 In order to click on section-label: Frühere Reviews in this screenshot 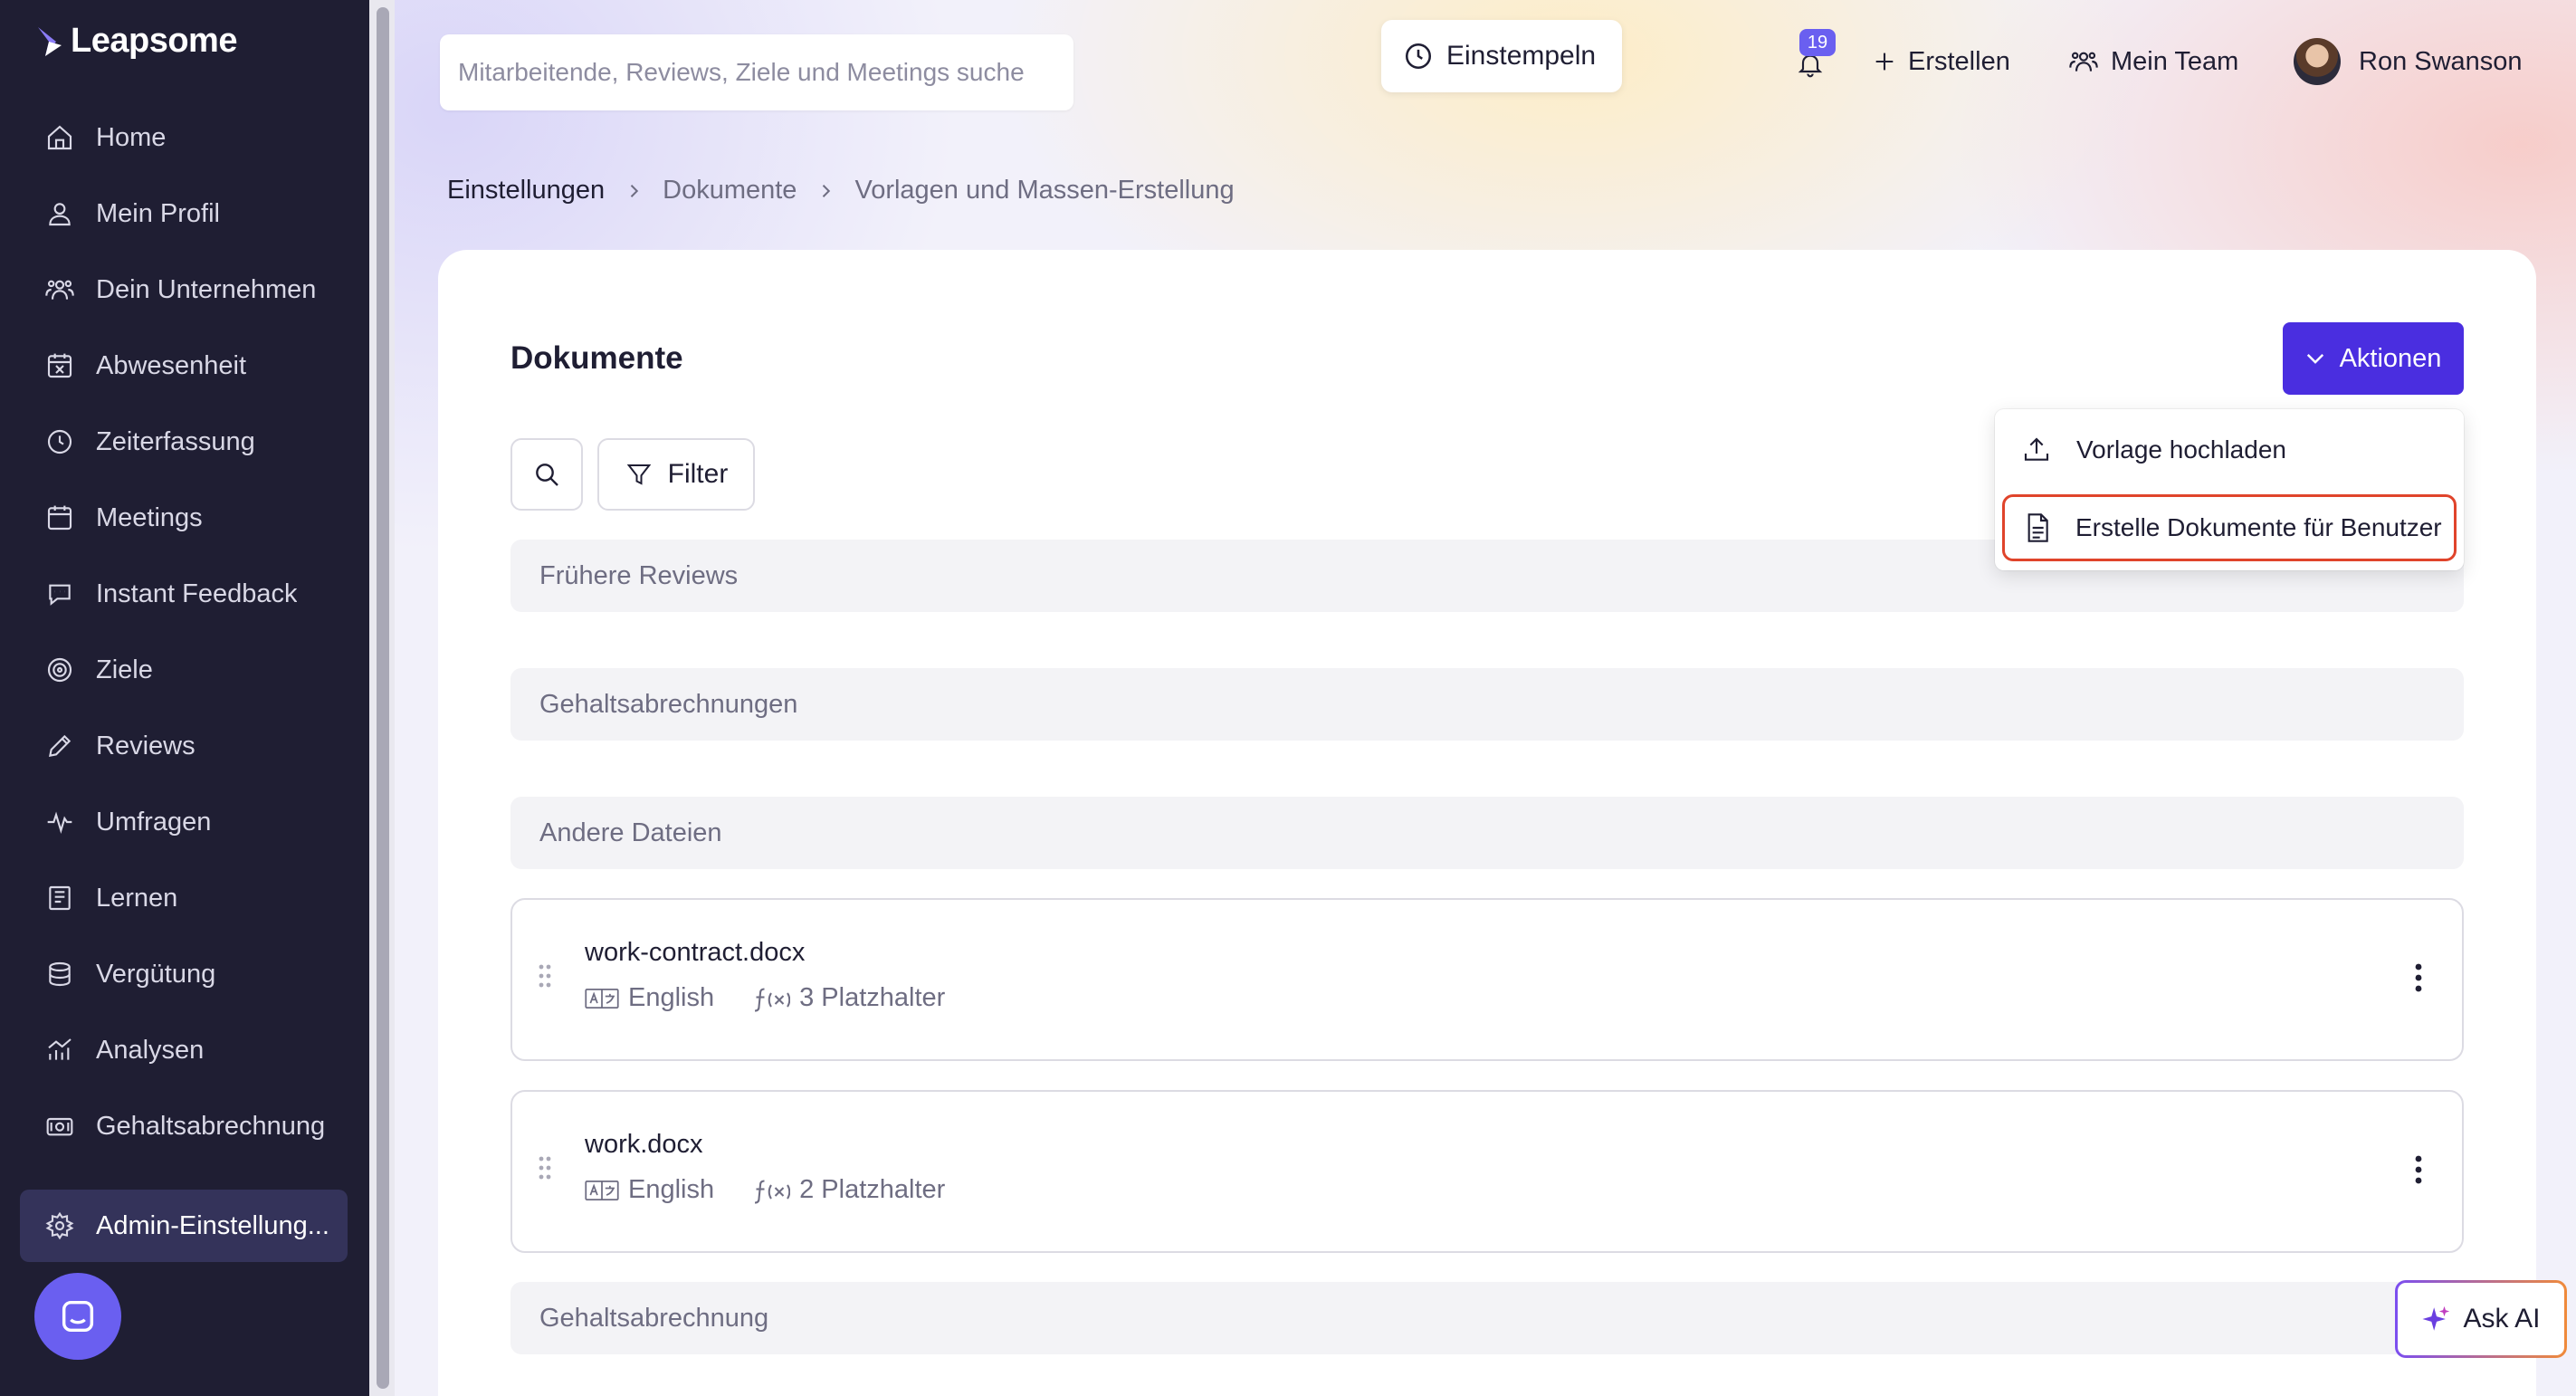, I will do `click(639, 575)`.